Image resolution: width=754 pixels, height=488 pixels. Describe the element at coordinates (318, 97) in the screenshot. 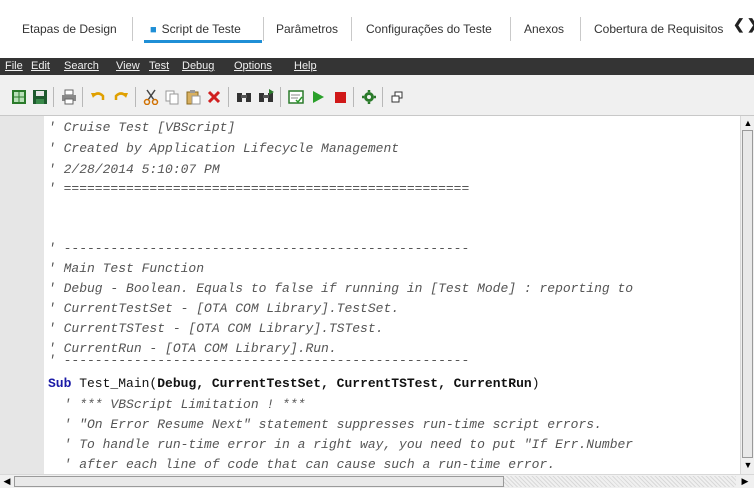

I see `run-icon` at that location.